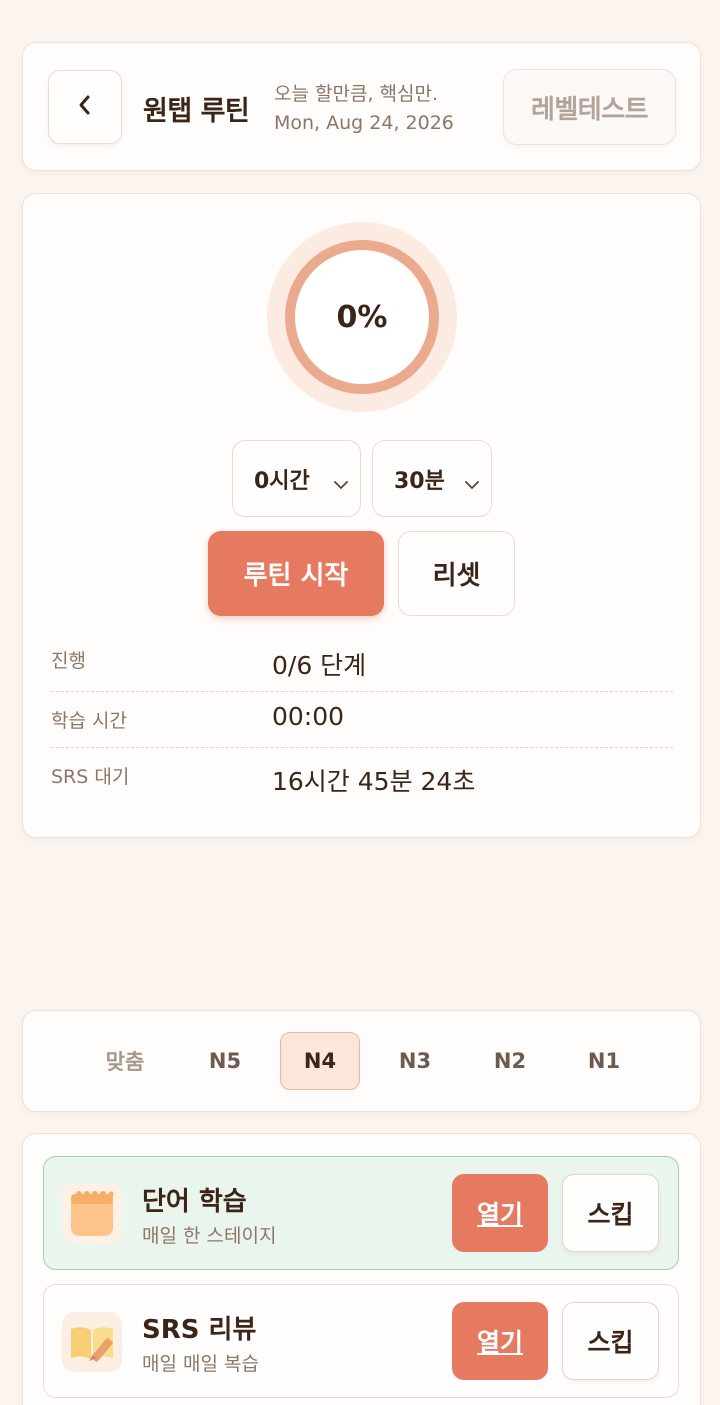 This screenshot has height=1405, width=720. Describe the element at coordinates (196, 111) in the screenshot. I see `page-title: 원탭 루틴` at that location.